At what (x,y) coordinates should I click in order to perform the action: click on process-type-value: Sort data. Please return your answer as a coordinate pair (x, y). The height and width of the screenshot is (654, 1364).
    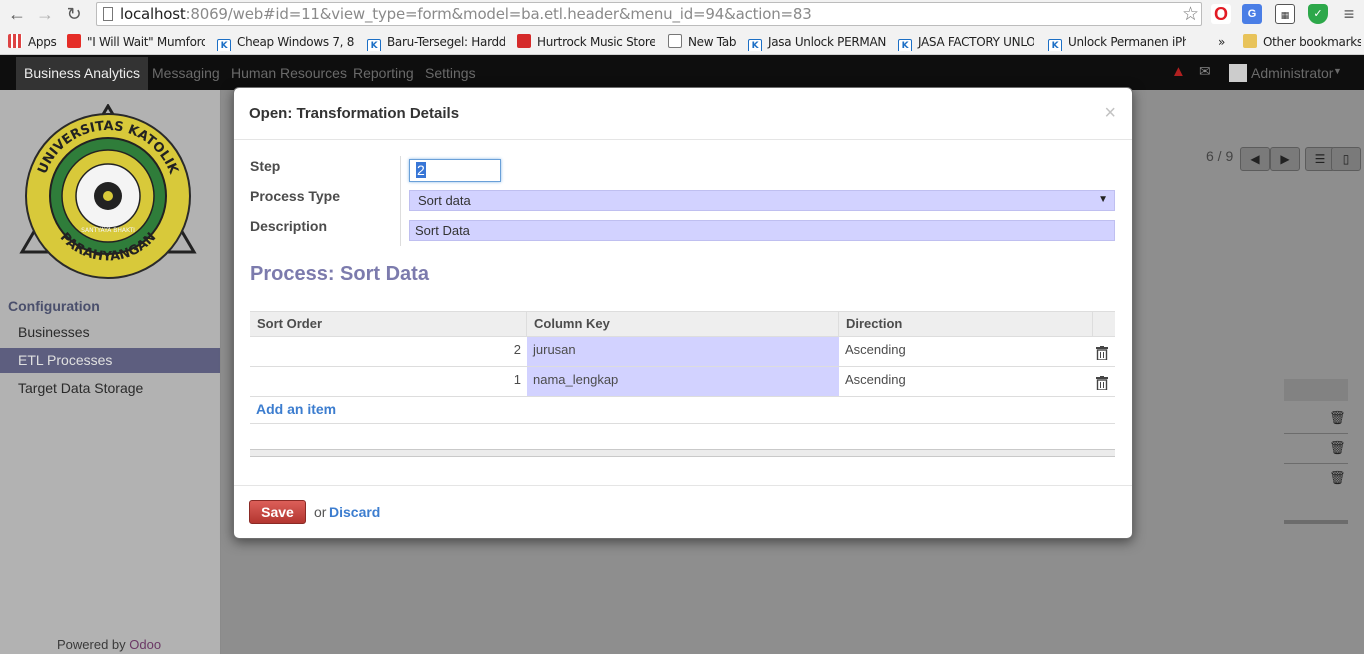
    Looking at the image, I should click on (444, 200).